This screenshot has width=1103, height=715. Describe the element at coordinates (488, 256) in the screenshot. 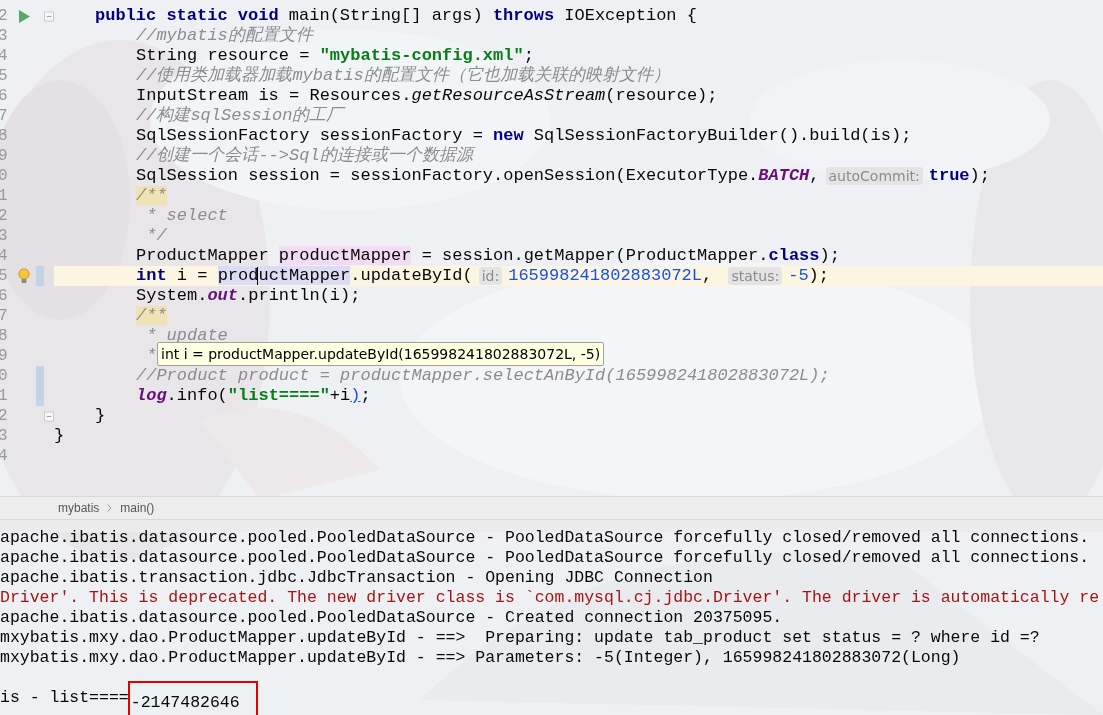

I see `code-text: ProductMapper productMapper = session.getMapper(ProductMapper.class);` at that location.